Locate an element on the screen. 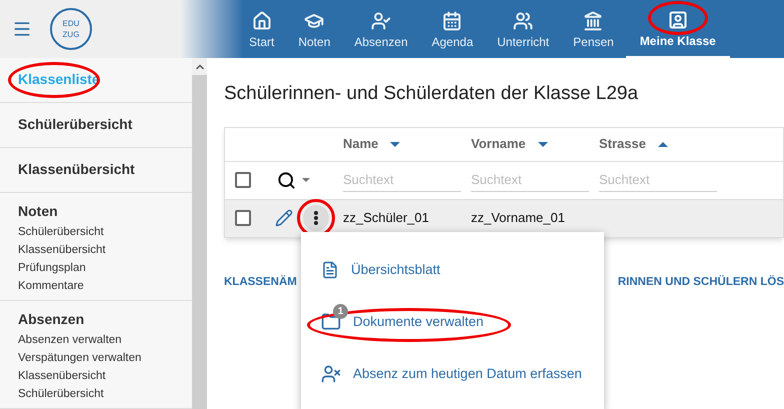 The height and width of the screenshot is (409, 784). scrollbar is located at coordinates (199, 233).